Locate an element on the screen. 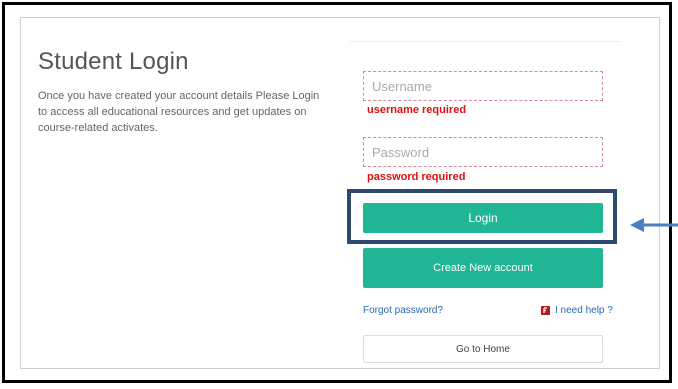 This screenshot has width=678, height=389. username-error: username required is located at coordinates (417, 110).